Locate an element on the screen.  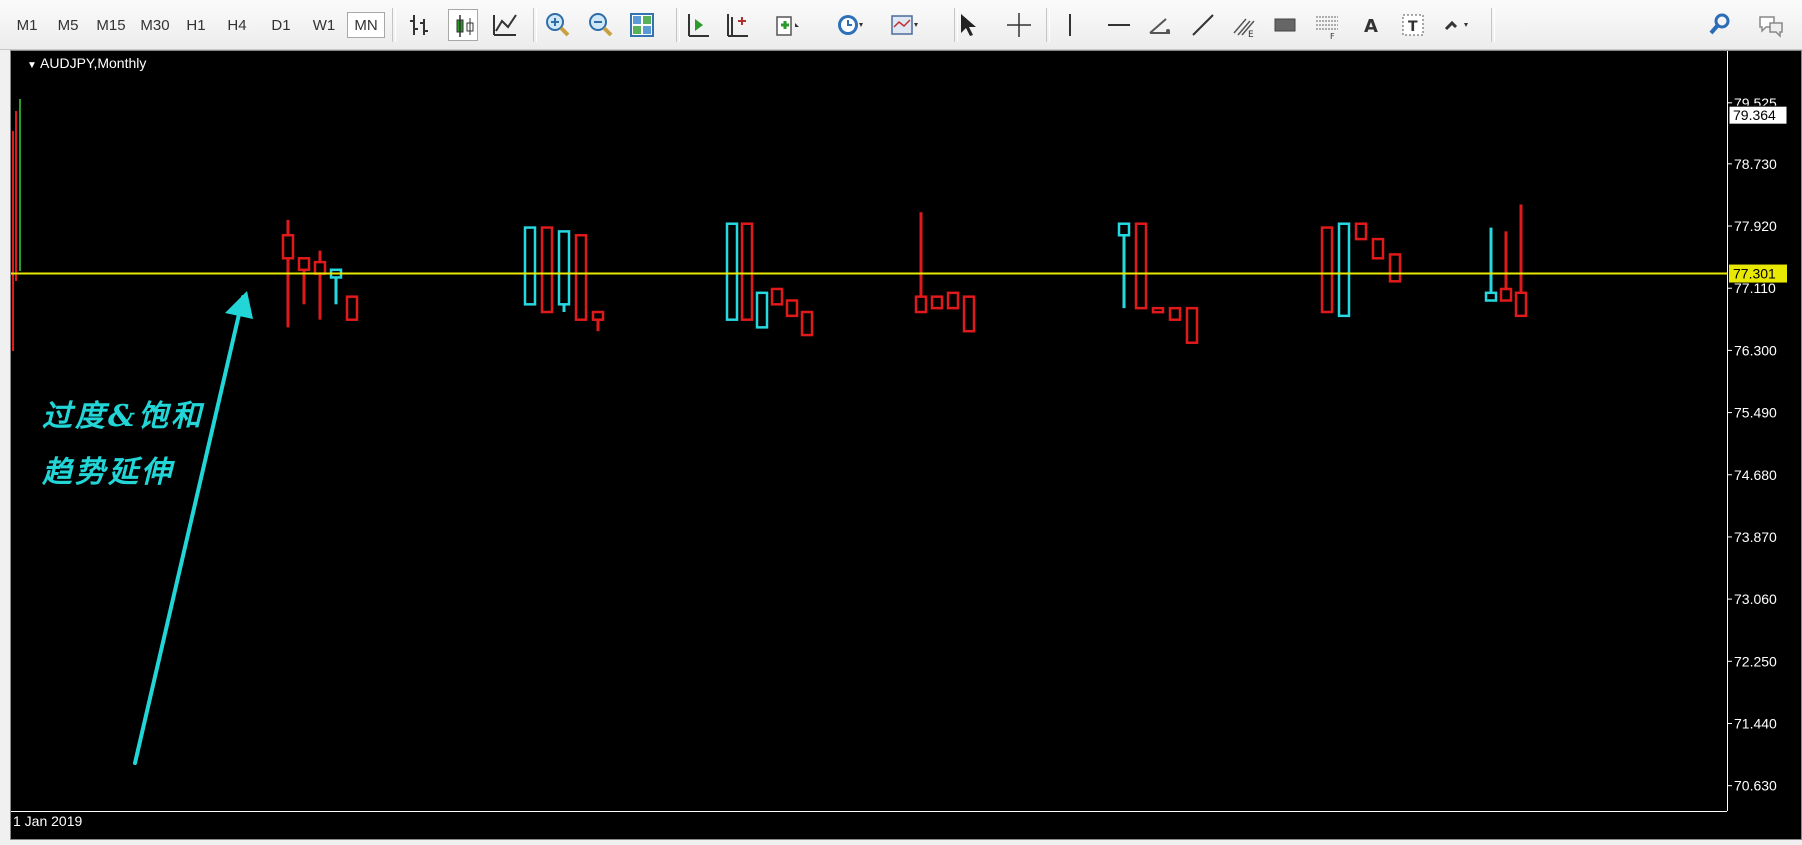
bar-chart-button is located at coordinates (421, 25).